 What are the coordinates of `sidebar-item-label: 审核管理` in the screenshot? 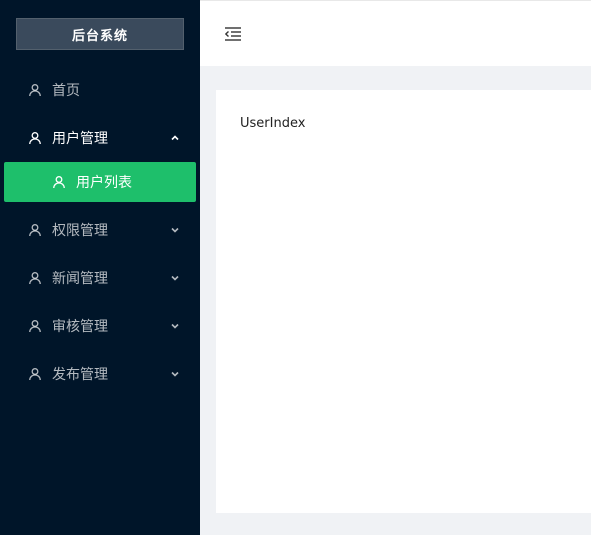 It's located at (80, 327).